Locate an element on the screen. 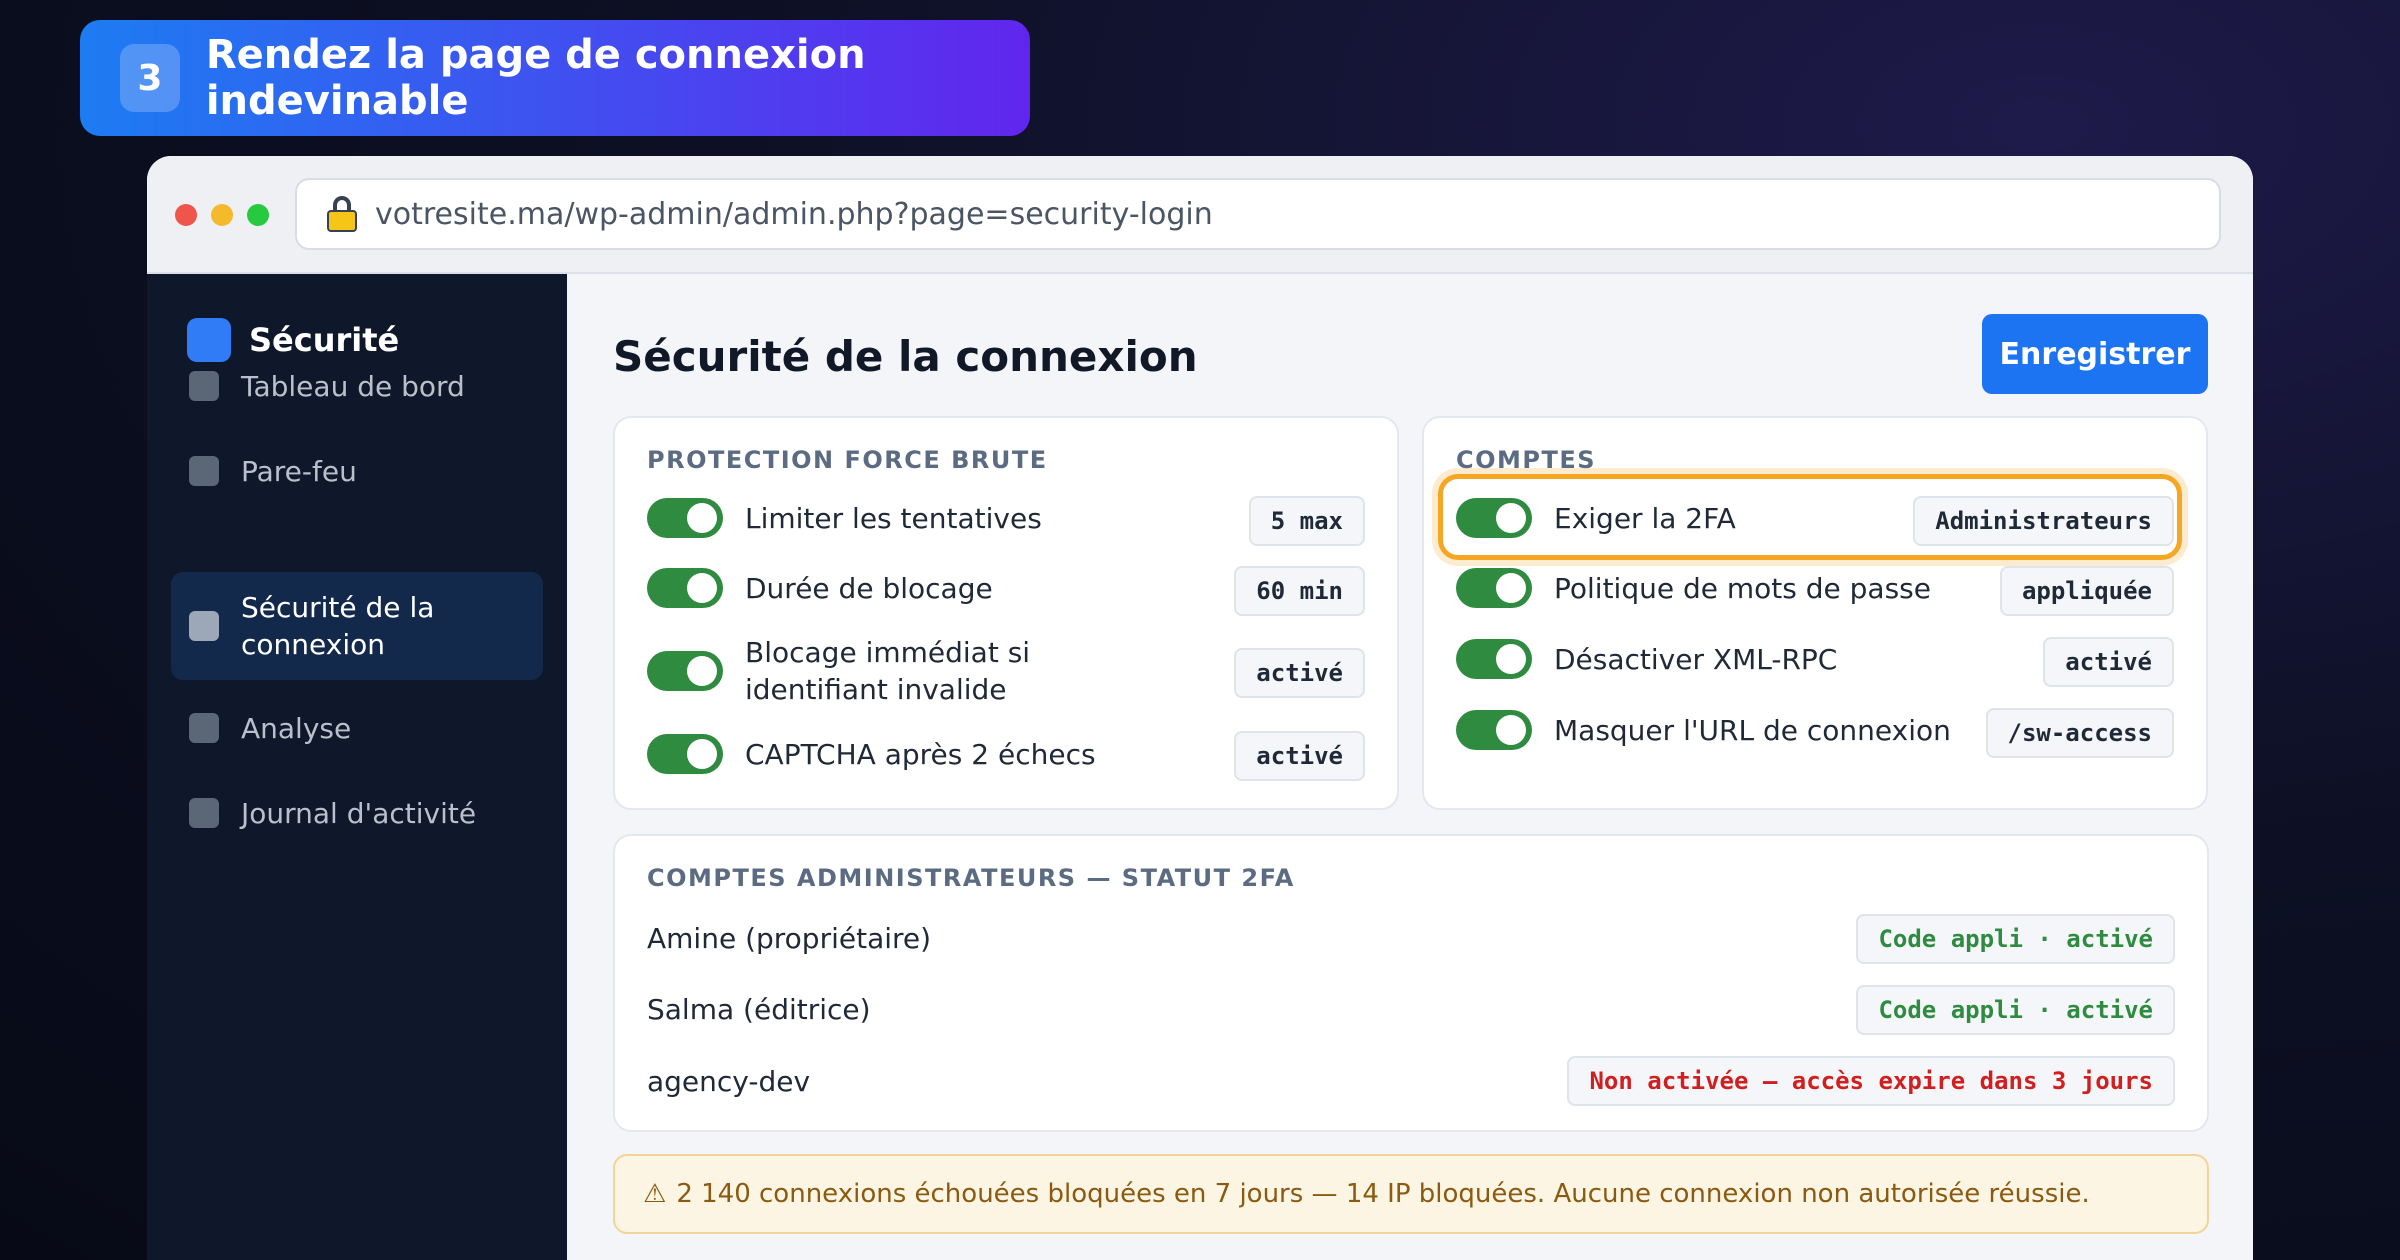  hide-login-url-toggle is located at coordinates (1494, 730).